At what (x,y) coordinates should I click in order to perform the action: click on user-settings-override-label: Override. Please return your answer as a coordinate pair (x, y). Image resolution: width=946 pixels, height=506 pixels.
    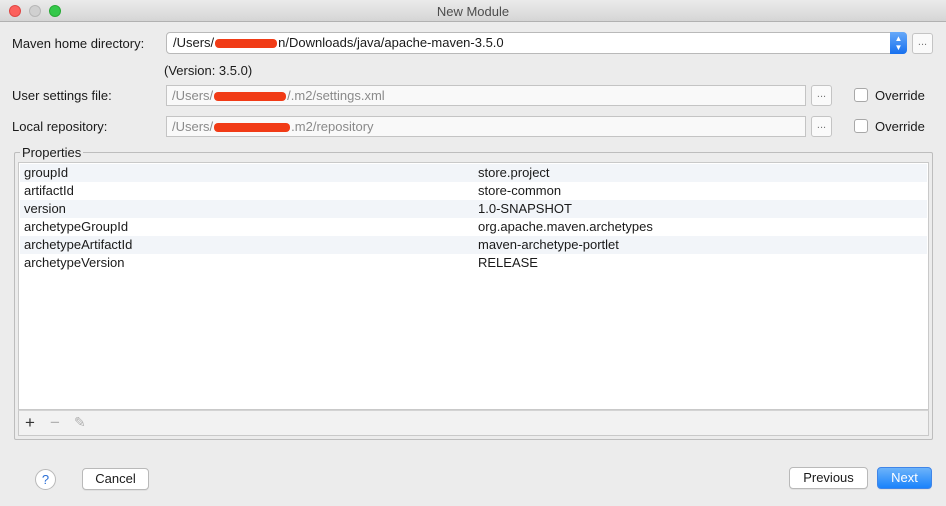
    Looking at the image, I should click on (900, 95).